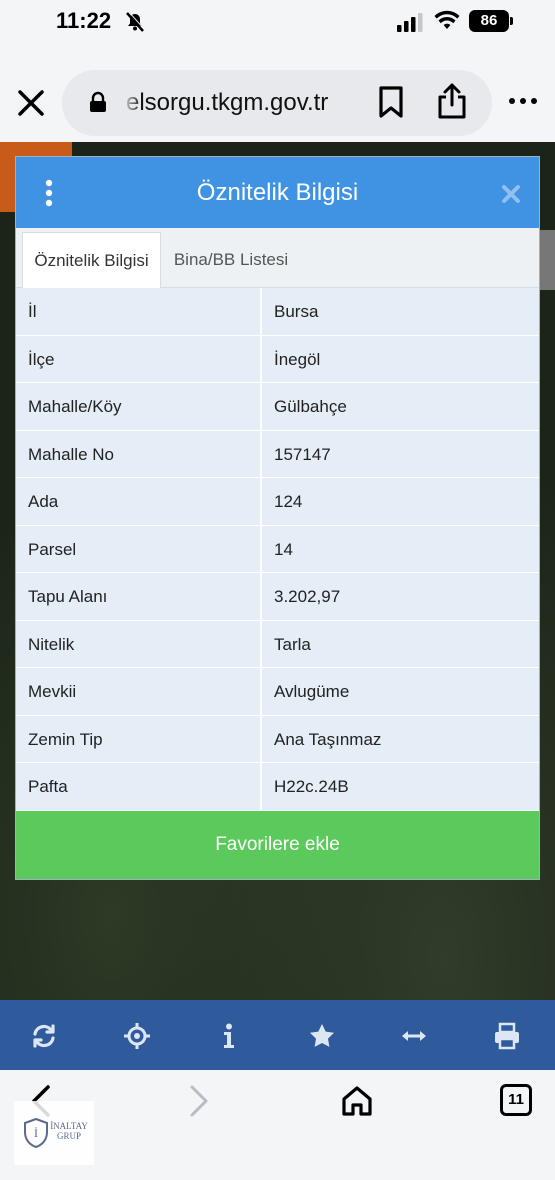 This screenshot has height=1180, width=555. What do you see at coordinates (312, 691) in the screenshot?
I see `row-value: Avlugüme` at bounding box center [312, 691].